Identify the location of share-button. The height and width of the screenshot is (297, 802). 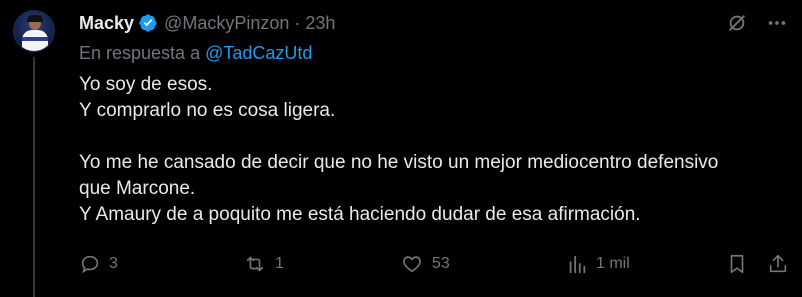
(778, 264).